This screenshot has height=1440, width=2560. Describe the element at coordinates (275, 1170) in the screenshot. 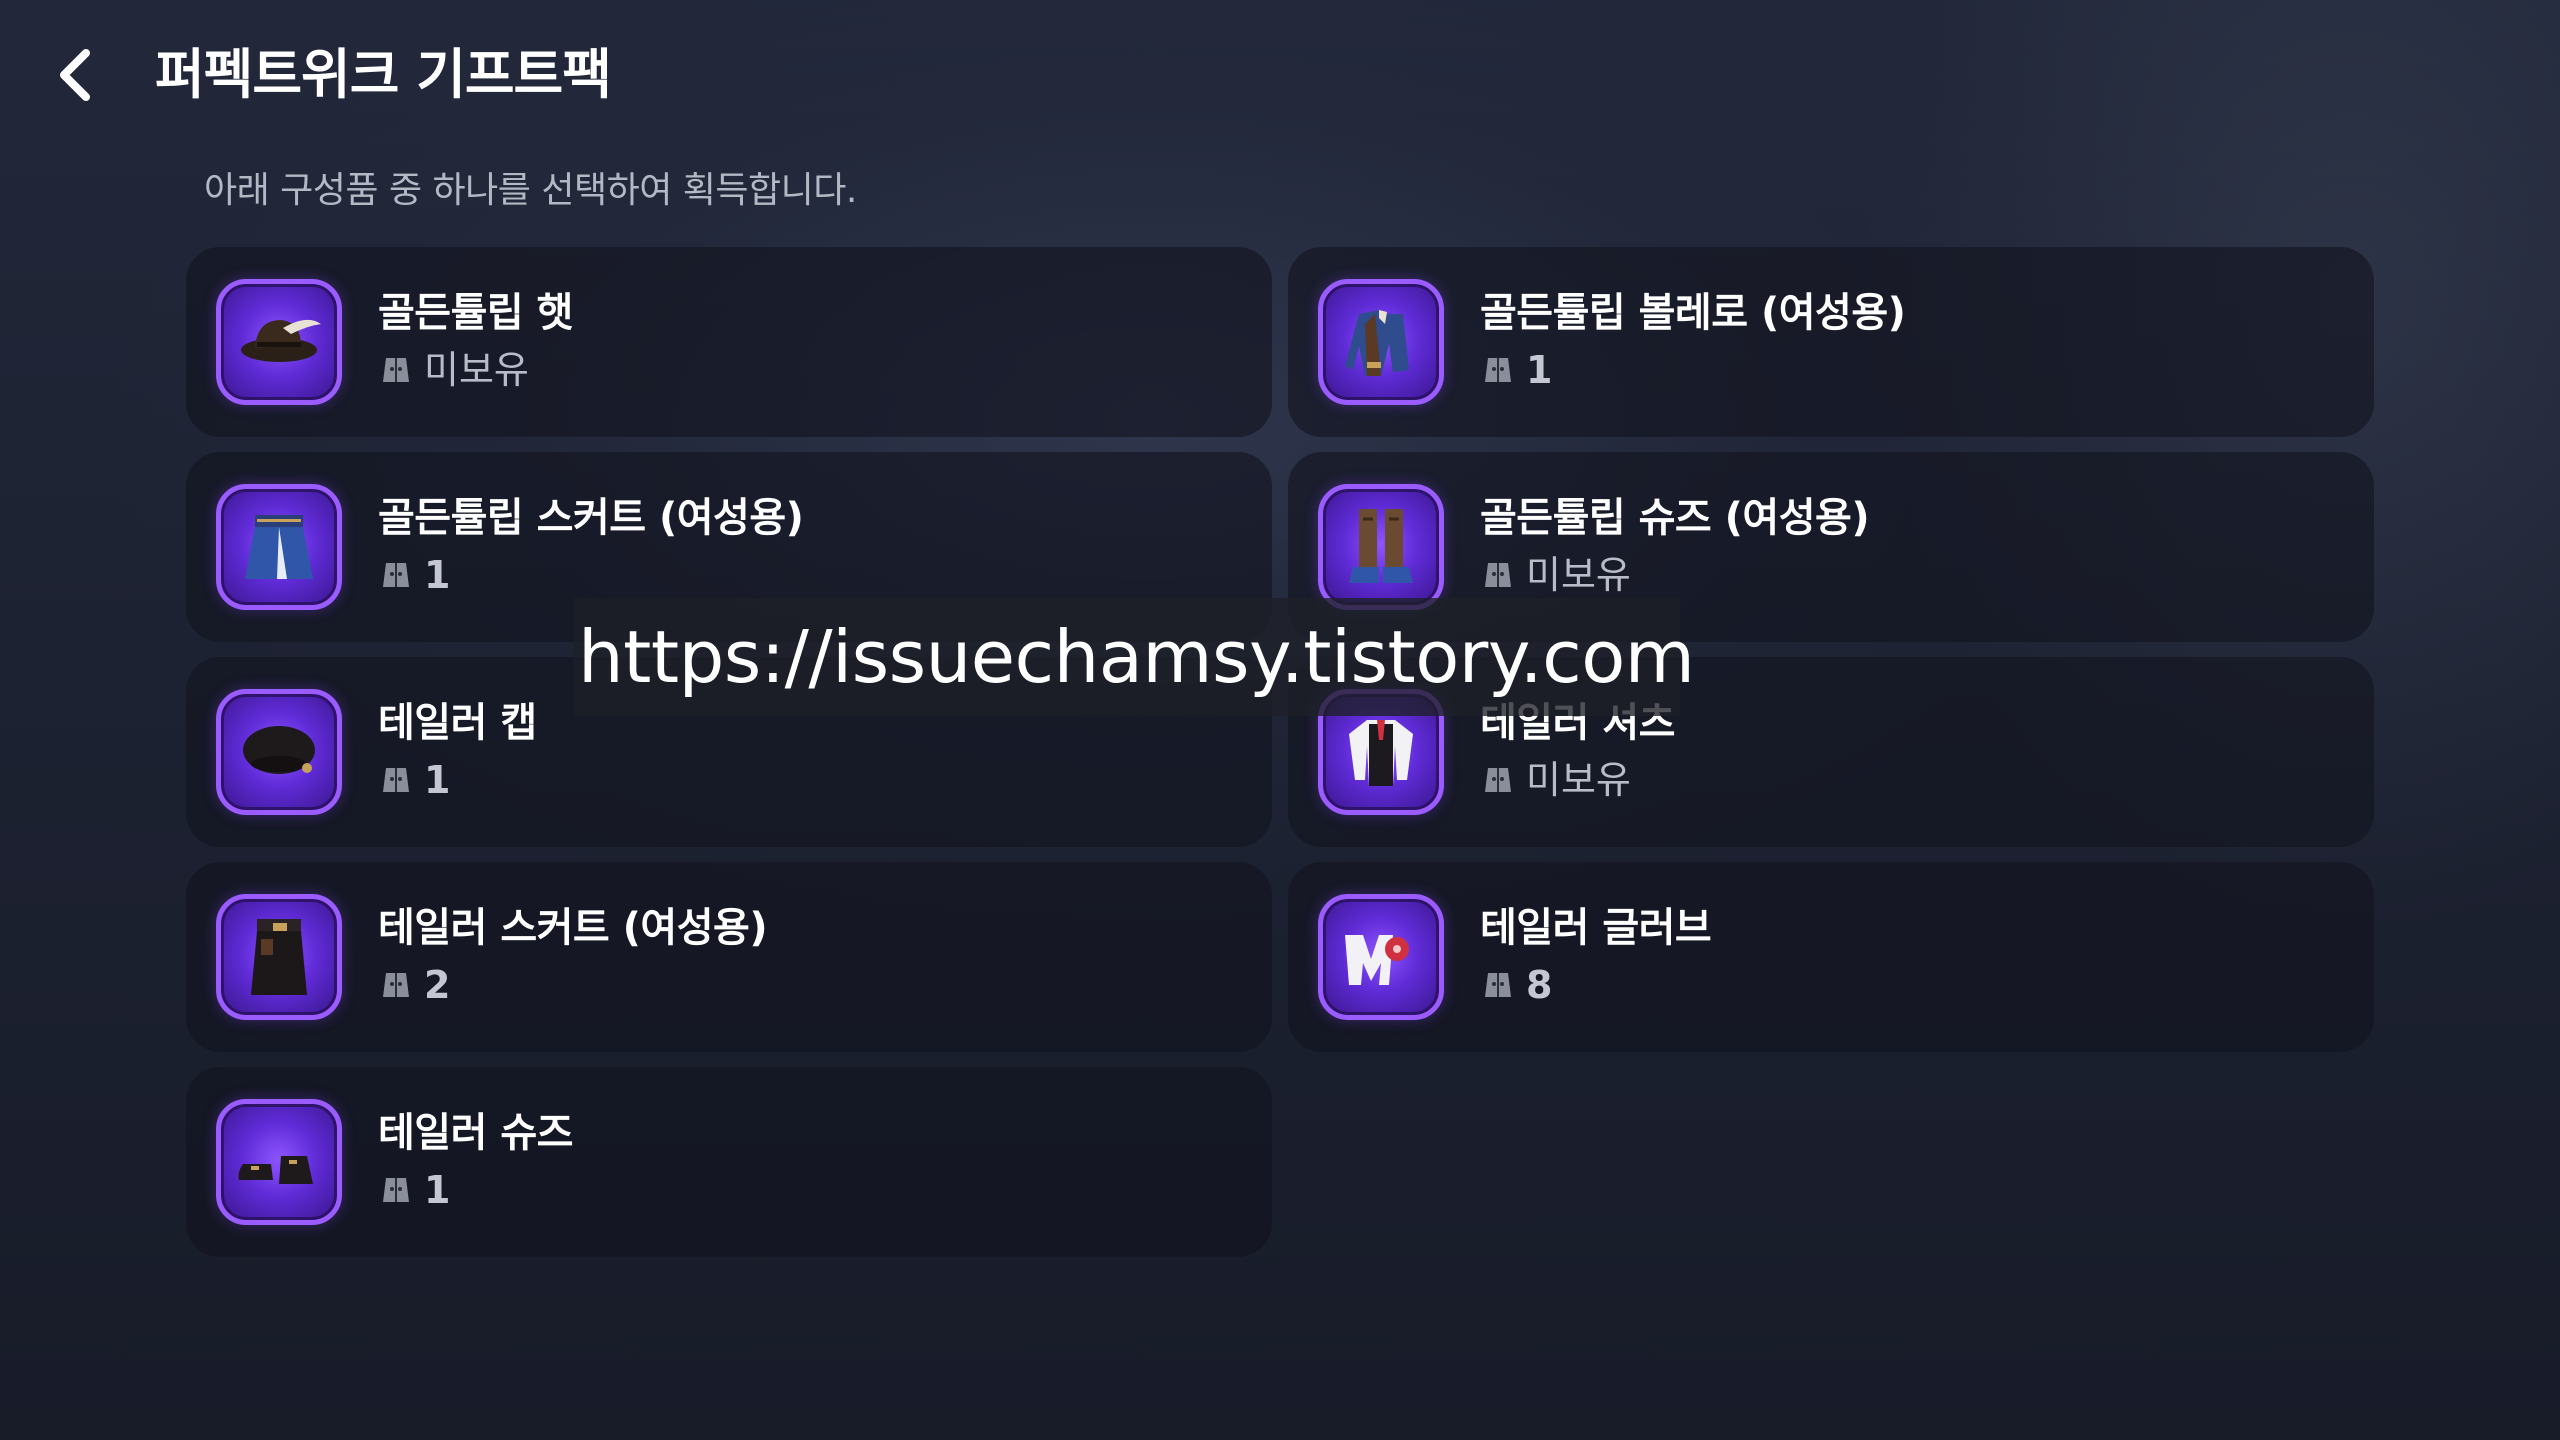

I see `shoes-icon` at that location.